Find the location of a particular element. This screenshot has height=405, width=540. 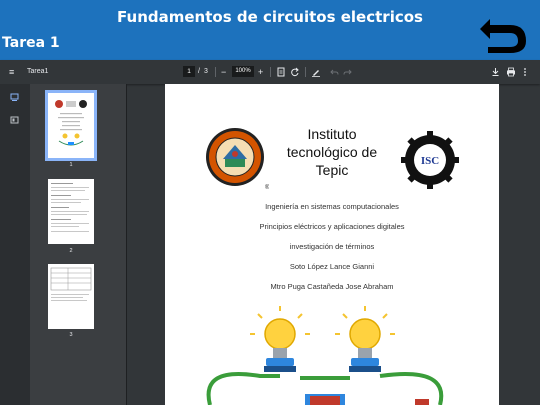

app-title: Fundamentos de circuitos electricos is located at coordinates (270, 17).